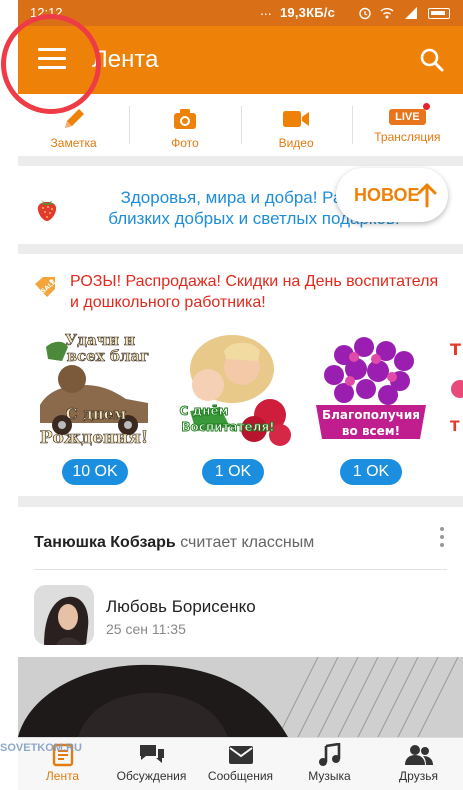 This screenshot has width=463, height=790. Describe the element at coordinates (94, 438) in the screenshot. I see `gift-1-caption-line-4: Рождения!` at that location.